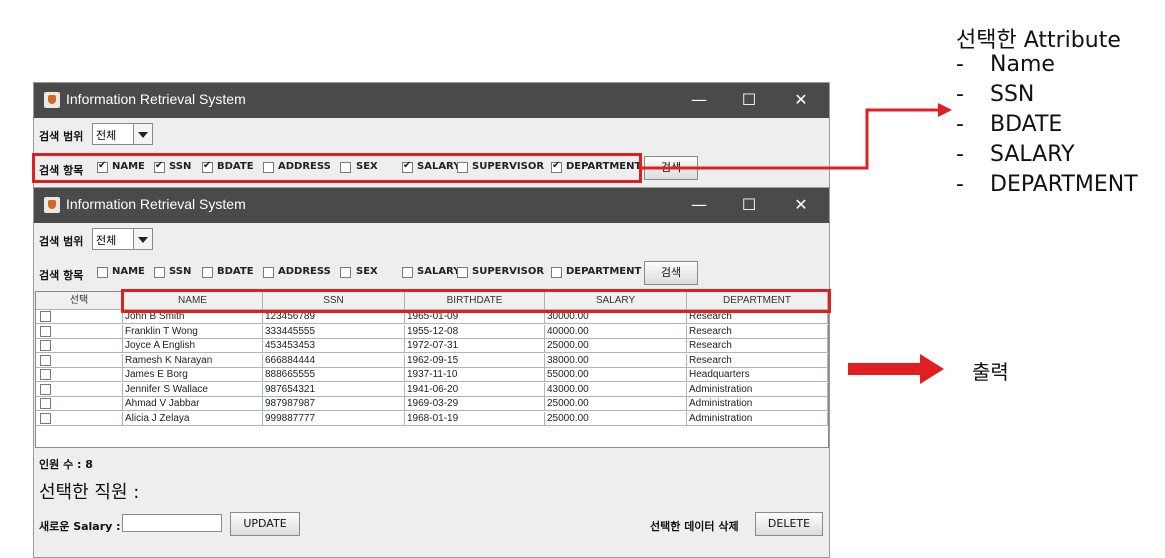 The width and height of the screenshot is (1165, 558). Describe the element at coordinates (61, 275) in the screenshot. I see `attr-label: 검색 항목` at that location.